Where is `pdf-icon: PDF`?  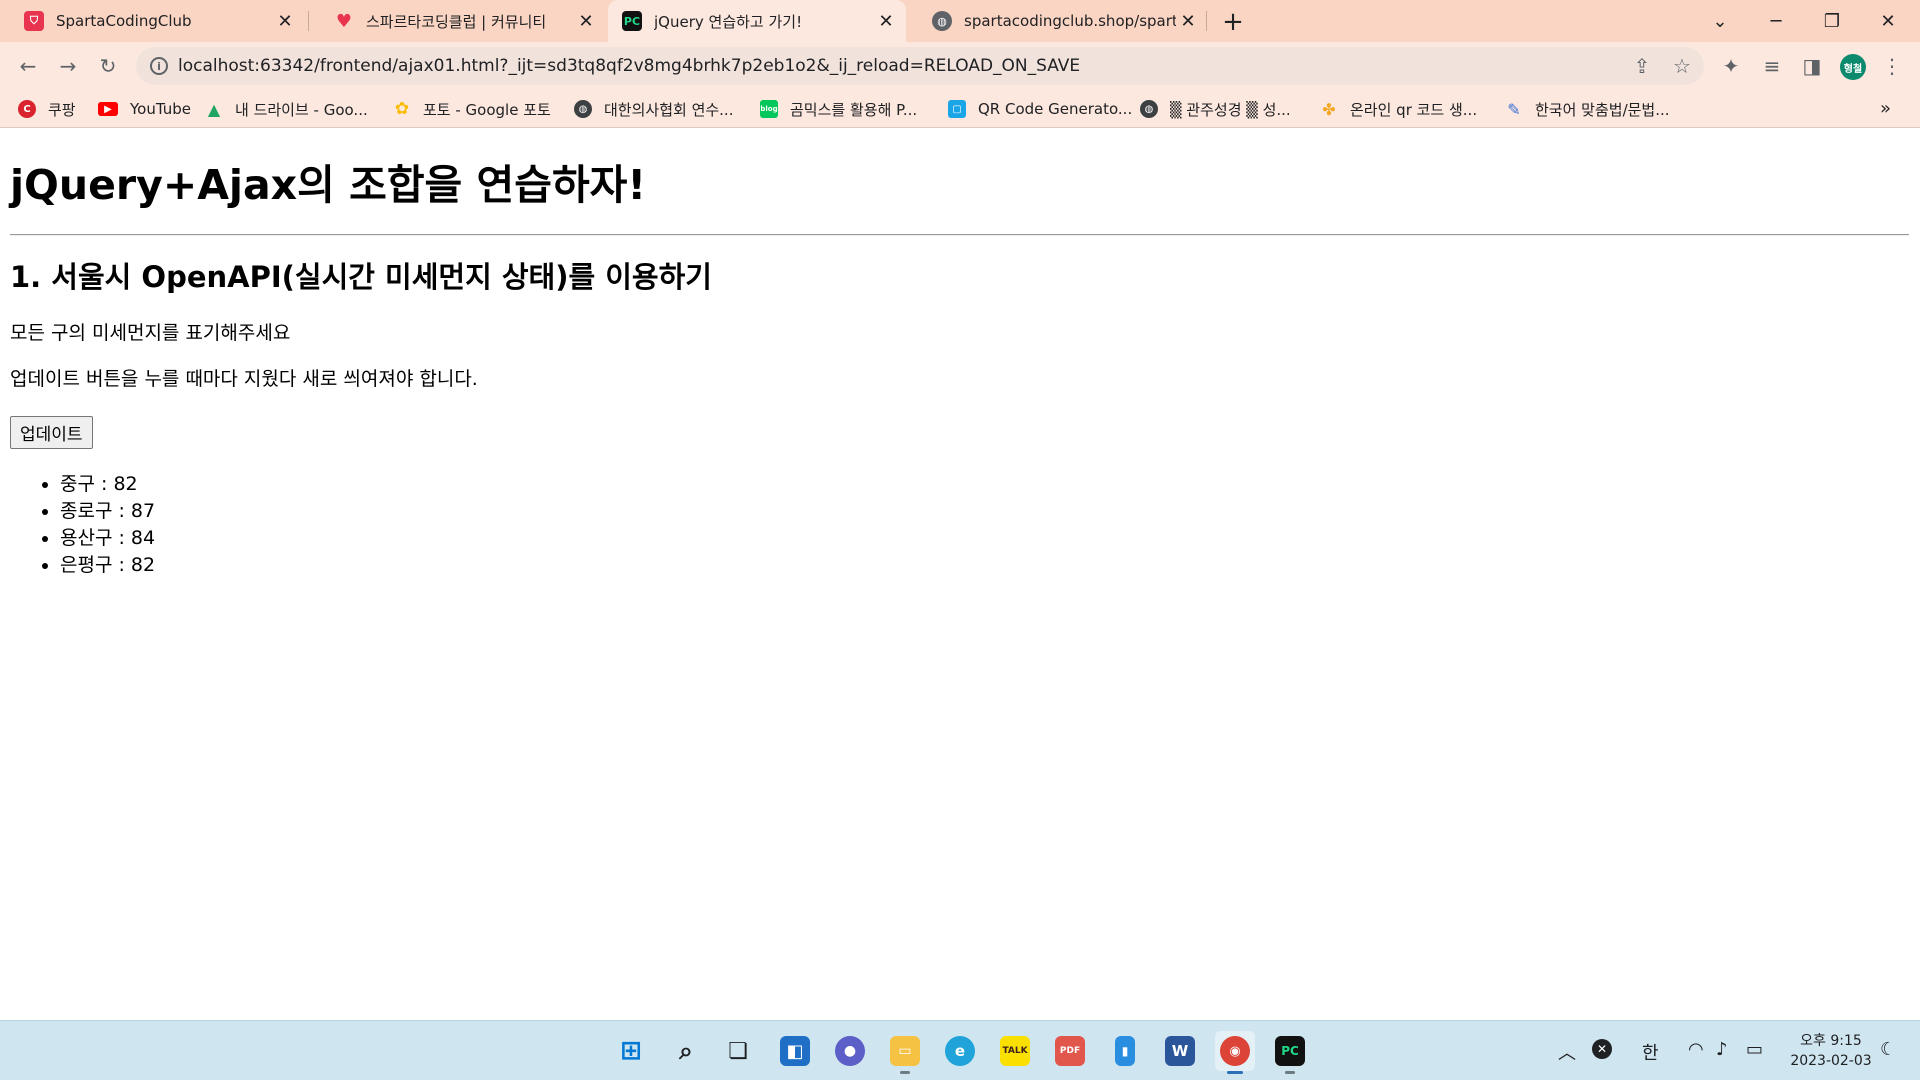
pdf-icon: PDF is located at coordinates (1070, 1051).